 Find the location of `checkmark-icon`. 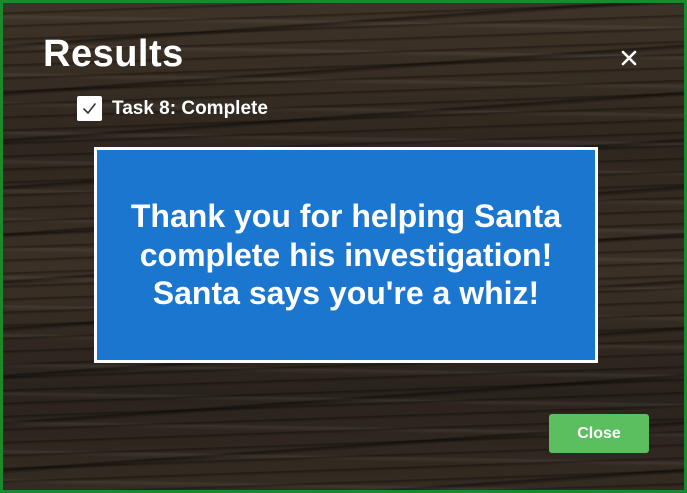

checkmark-icon is located at coordinates (89, 108).